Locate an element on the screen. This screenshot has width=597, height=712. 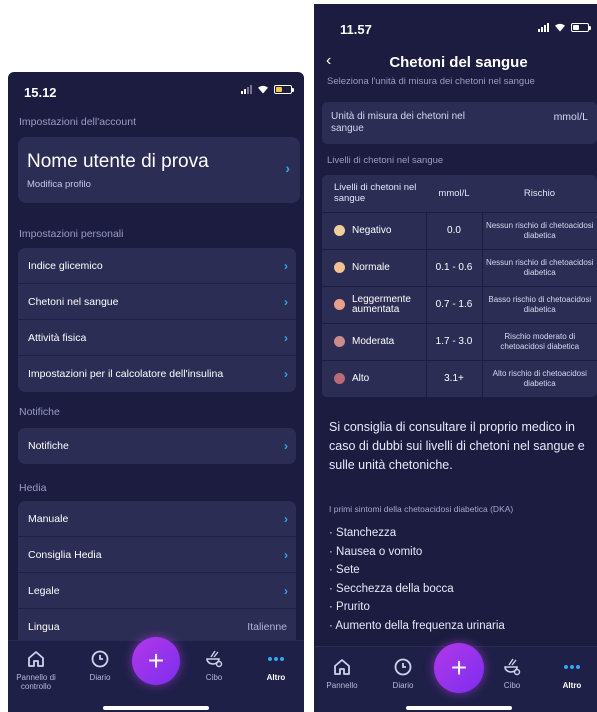
list-item: · Prurito is located at coordinates (349, 607).